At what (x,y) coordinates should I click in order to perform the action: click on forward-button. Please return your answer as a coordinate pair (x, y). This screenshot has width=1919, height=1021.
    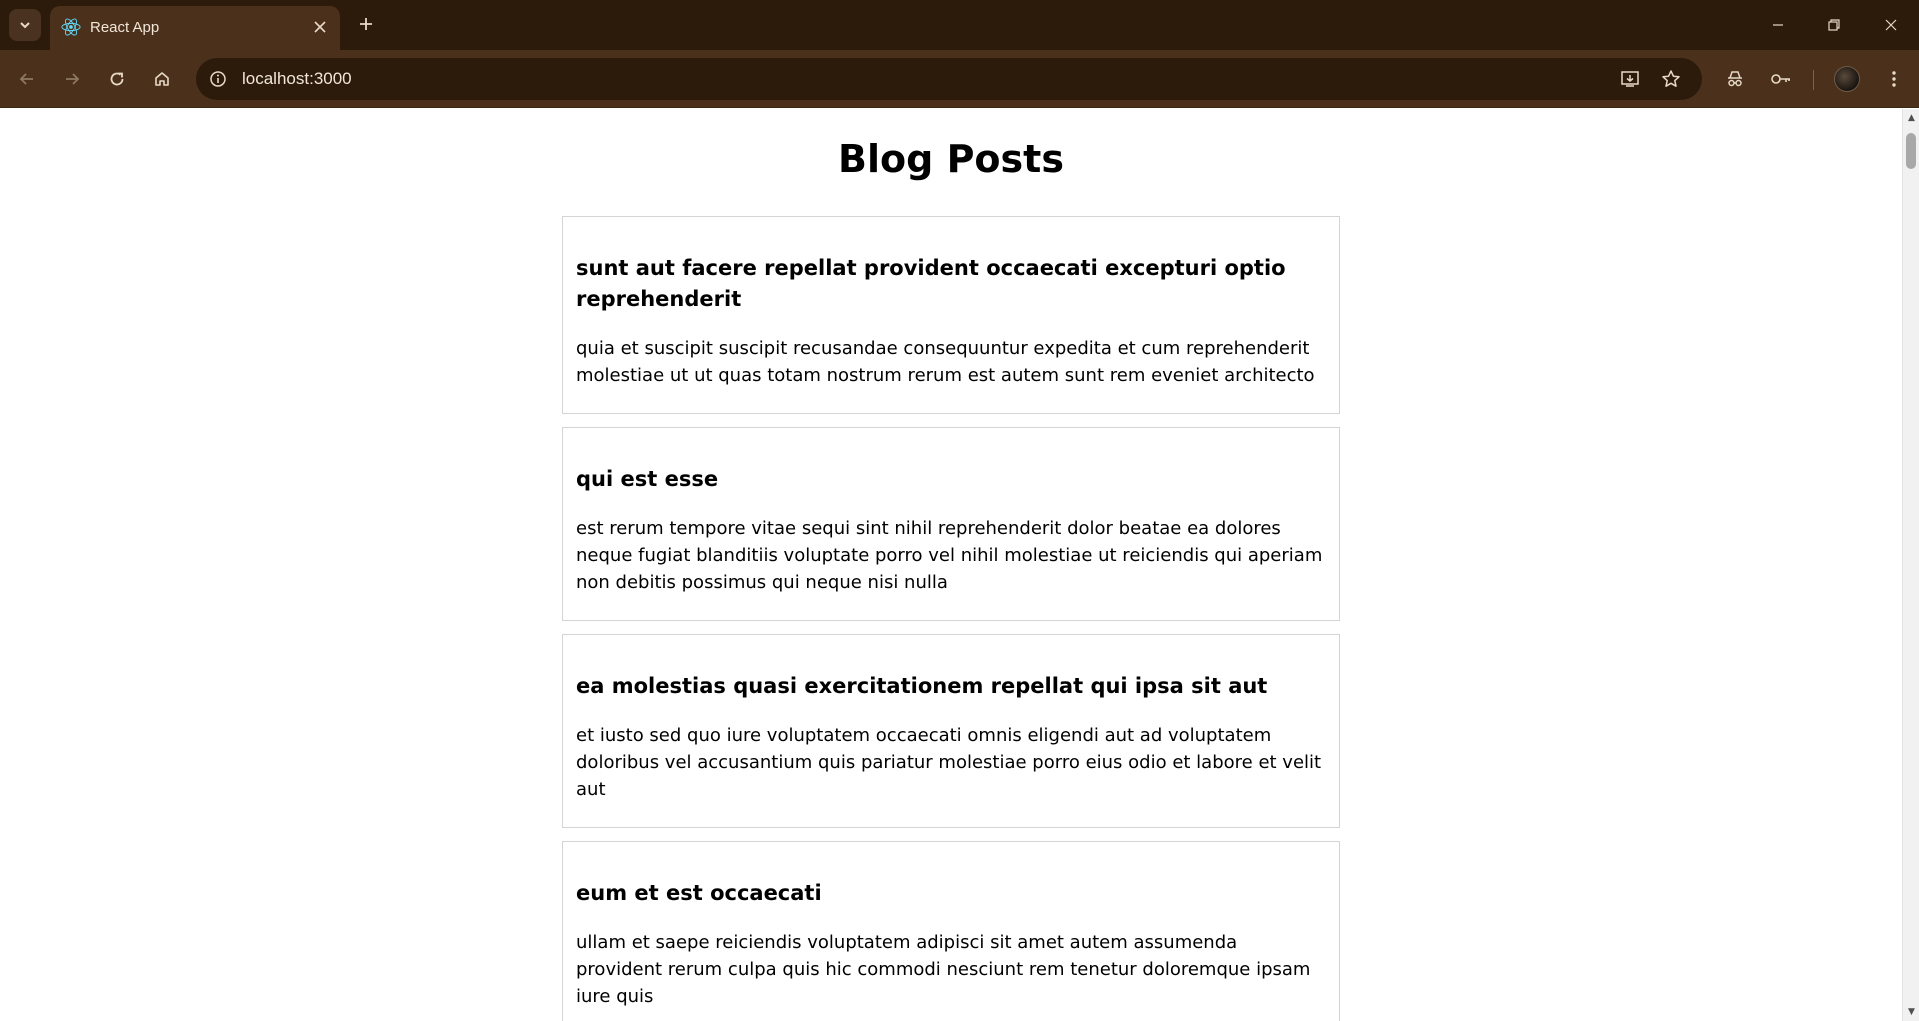
    Looking at the image, I should click on (72, 79).